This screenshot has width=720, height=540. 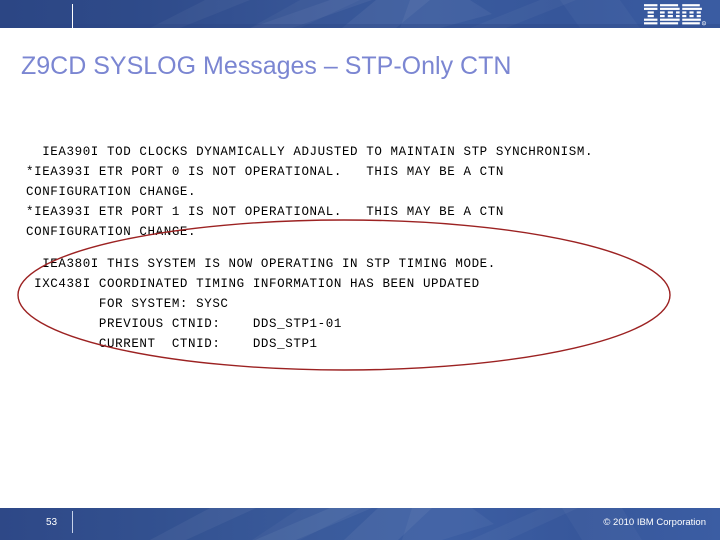 I want to click on header-band: R, so click(x=360, y=14).